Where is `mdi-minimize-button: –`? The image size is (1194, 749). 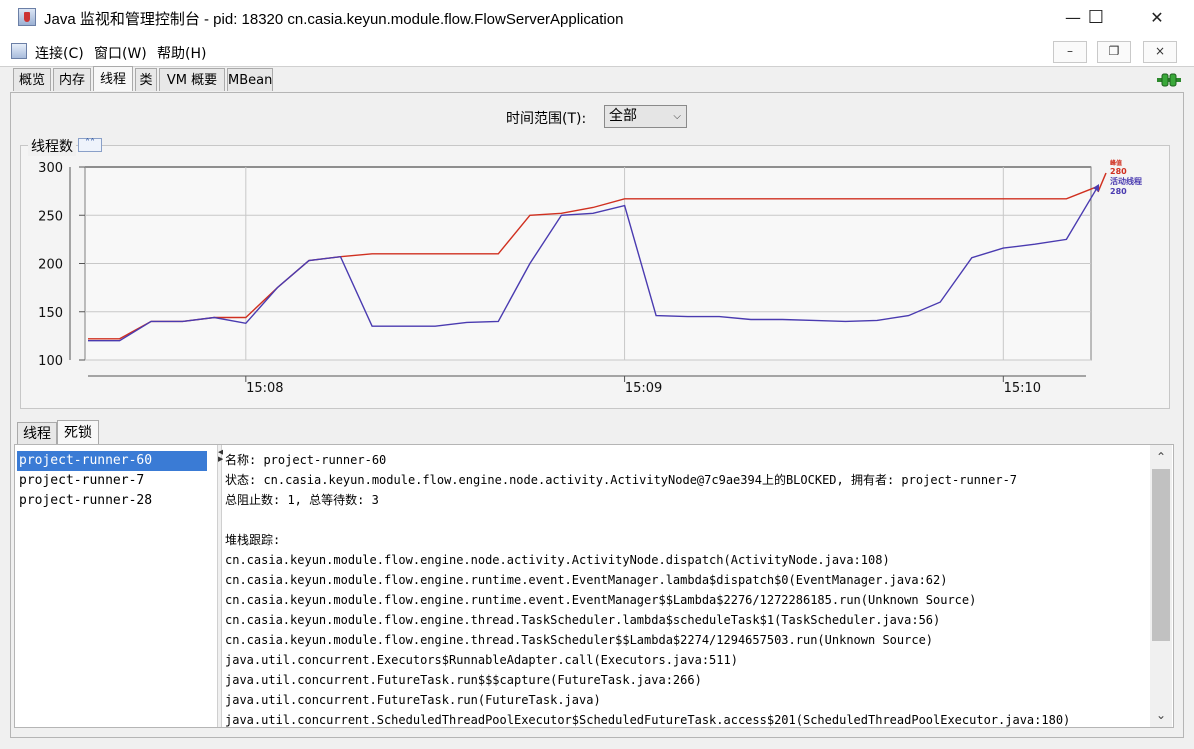 mdi-minimize-button: – is located at coordinates (1070, 52).